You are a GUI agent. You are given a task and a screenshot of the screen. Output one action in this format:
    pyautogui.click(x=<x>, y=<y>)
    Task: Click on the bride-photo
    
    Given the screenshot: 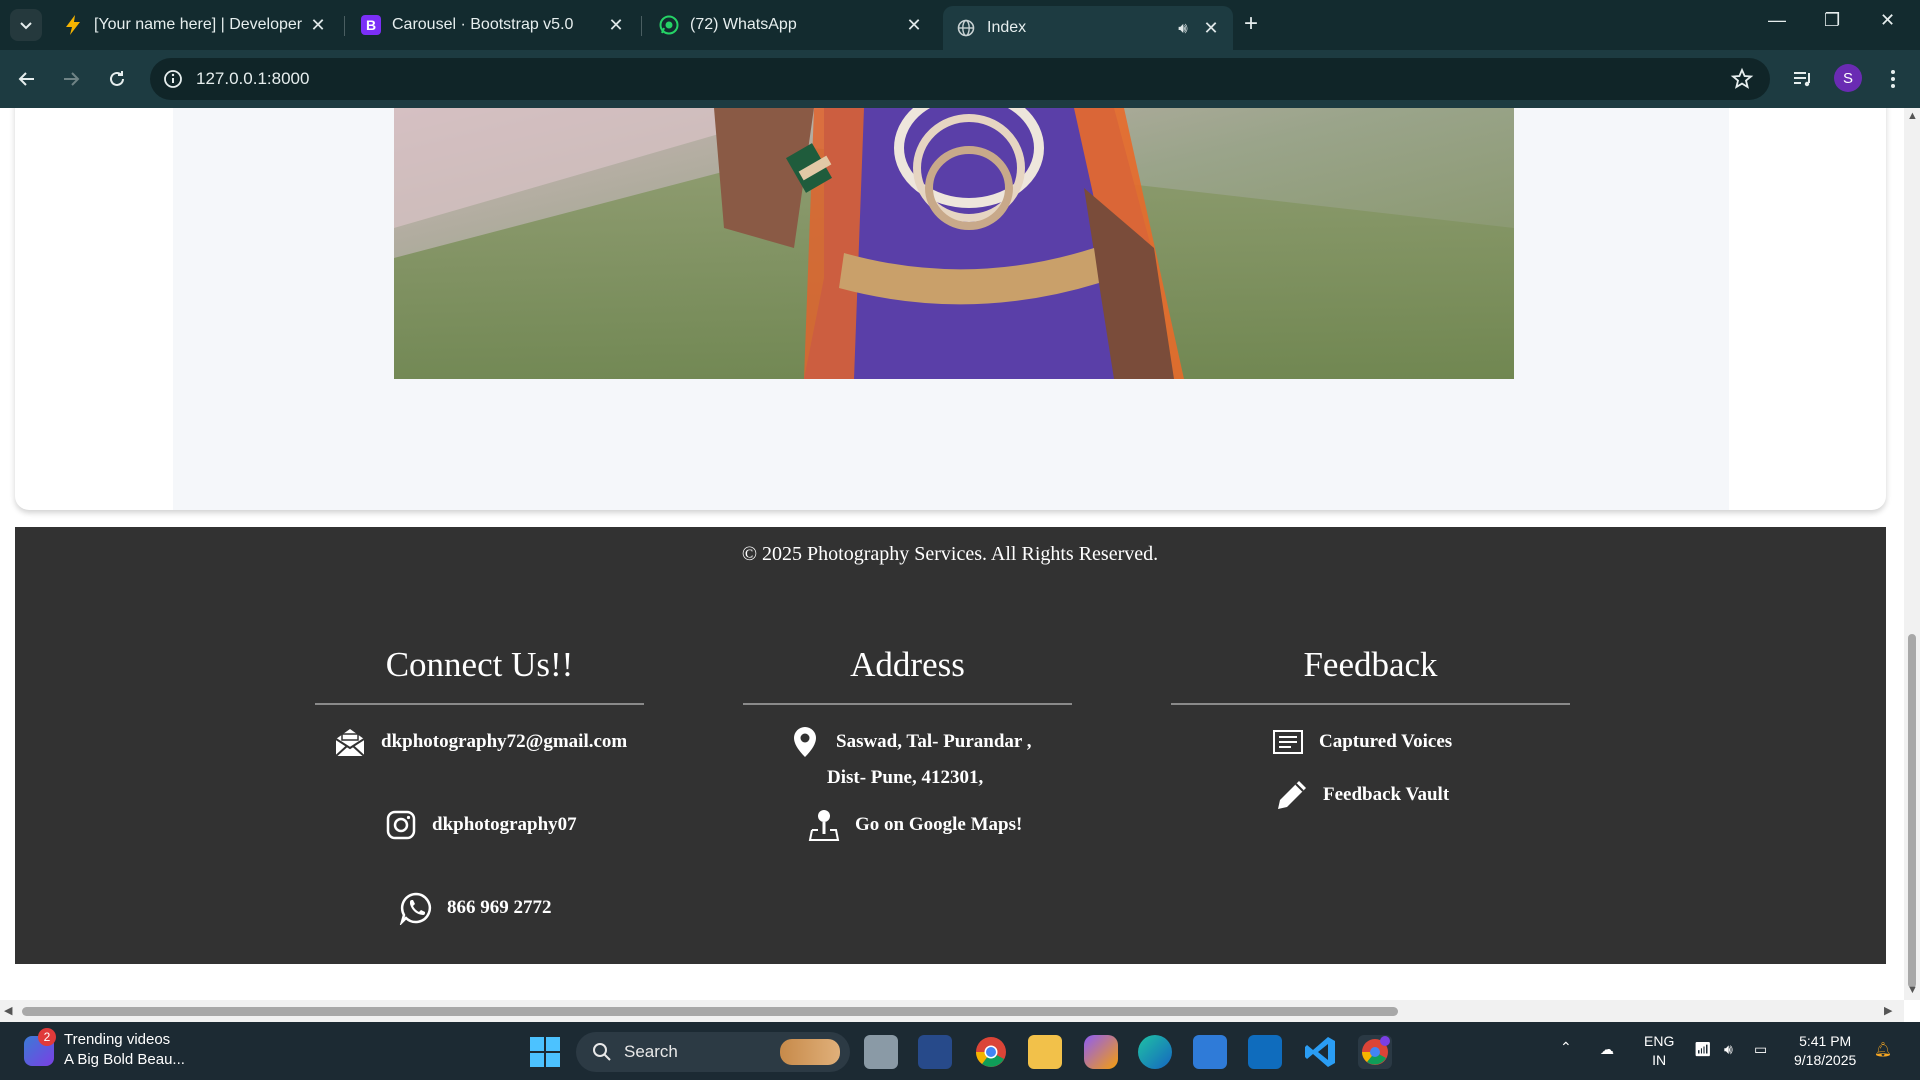 What is the action you would take?
    pyautogui.click(x=954, y=243)
    